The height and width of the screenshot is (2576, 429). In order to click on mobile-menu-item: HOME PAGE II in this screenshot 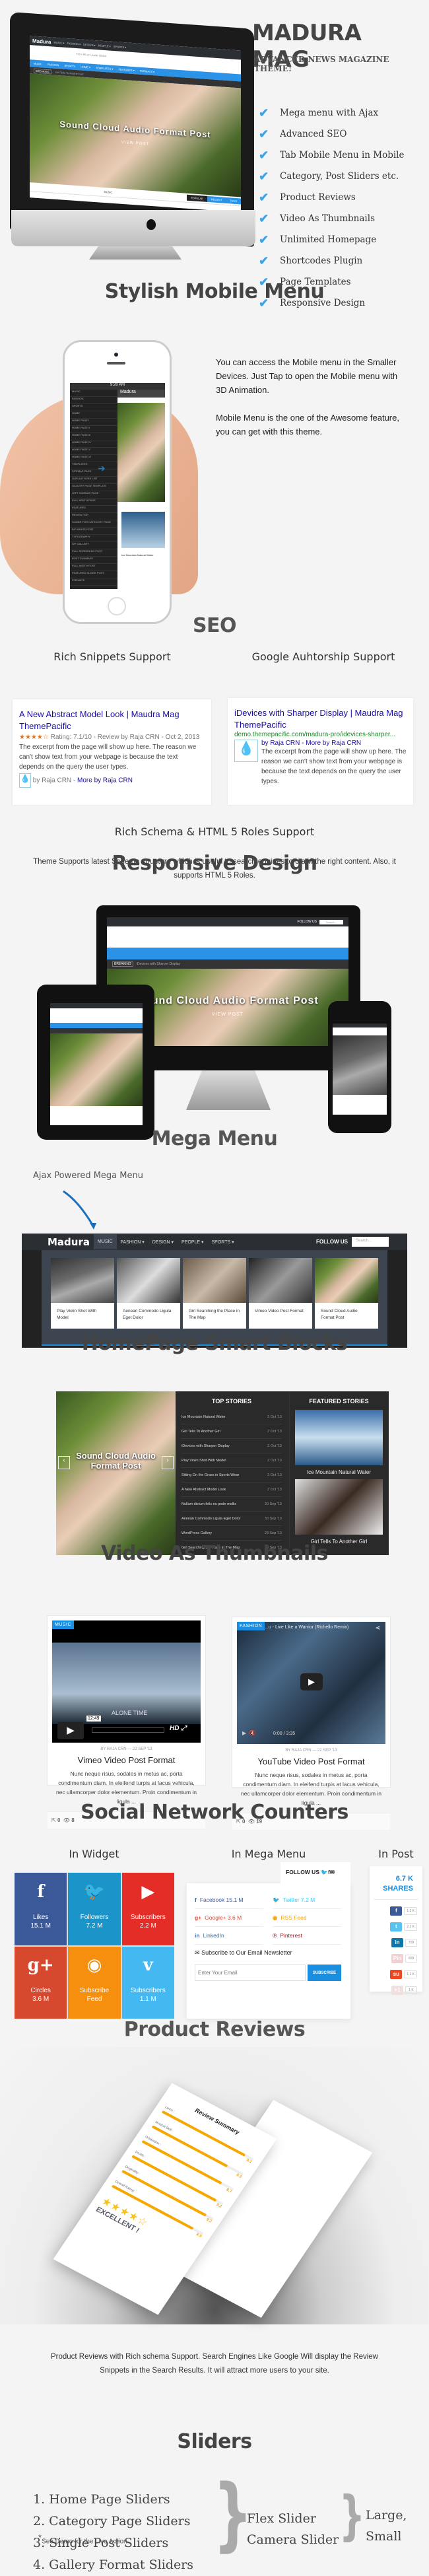, I will do `click(93, 430)`.